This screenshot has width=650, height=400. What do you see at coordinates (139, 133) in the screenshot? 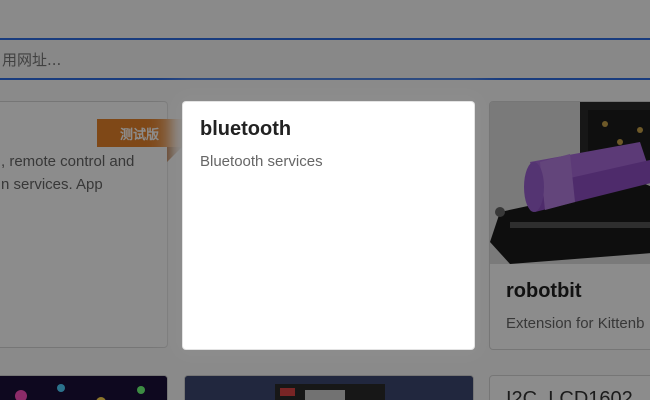
I see `beta-badge: 测试版` at bounding box center [139, 133].